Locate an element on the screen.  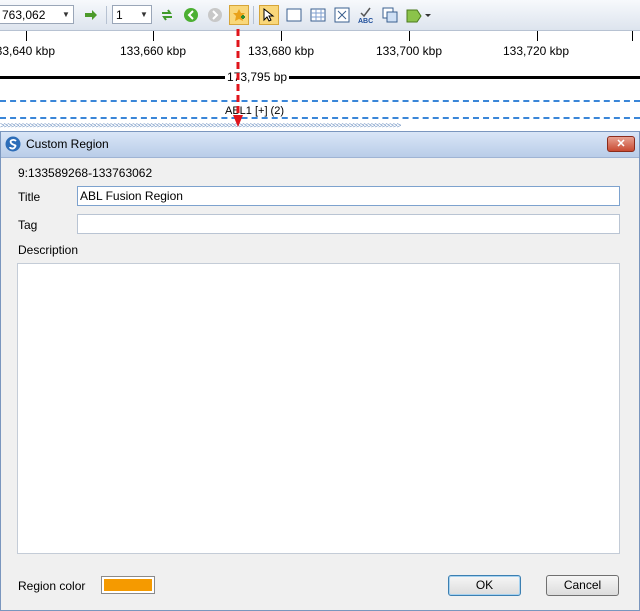
region-color-label: Region color is located at coordinates (52, 586).